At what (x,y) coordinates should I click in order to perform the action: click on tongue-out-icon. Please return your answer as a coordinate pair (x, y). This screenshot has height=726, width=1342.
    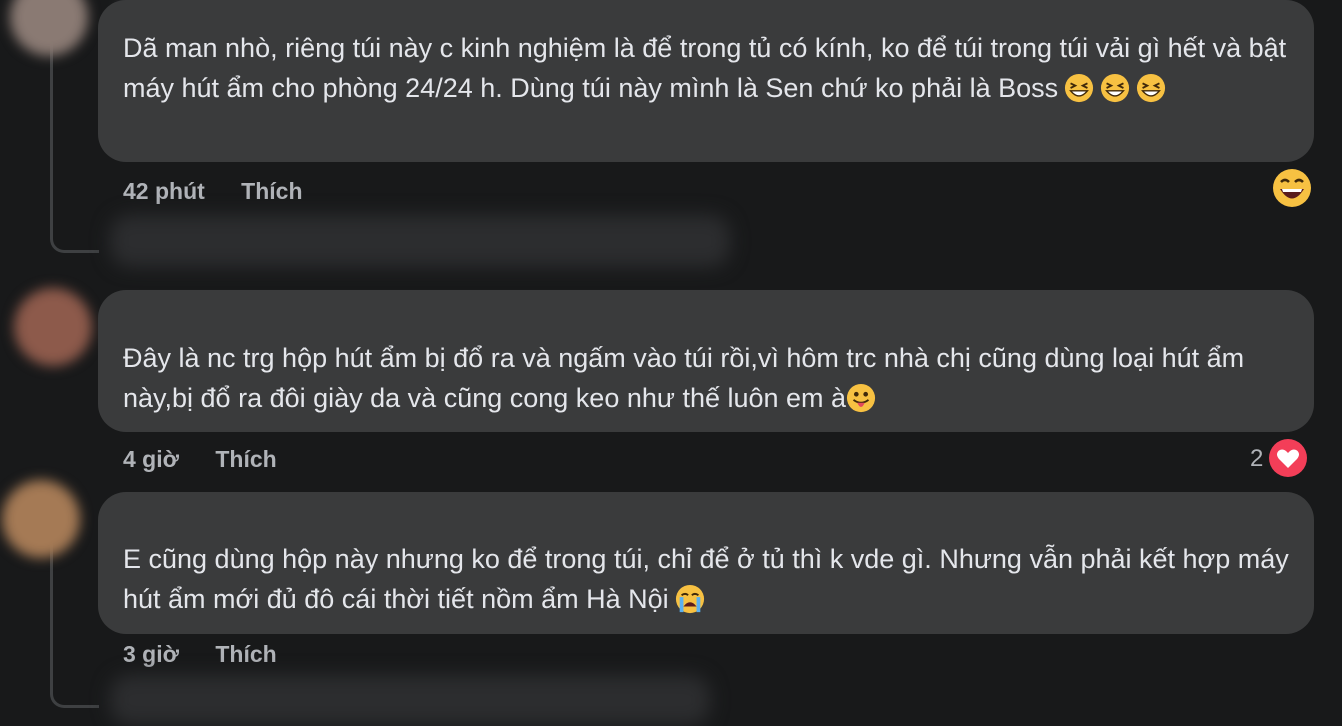
    Looking at the image, I should click on (861, 398).